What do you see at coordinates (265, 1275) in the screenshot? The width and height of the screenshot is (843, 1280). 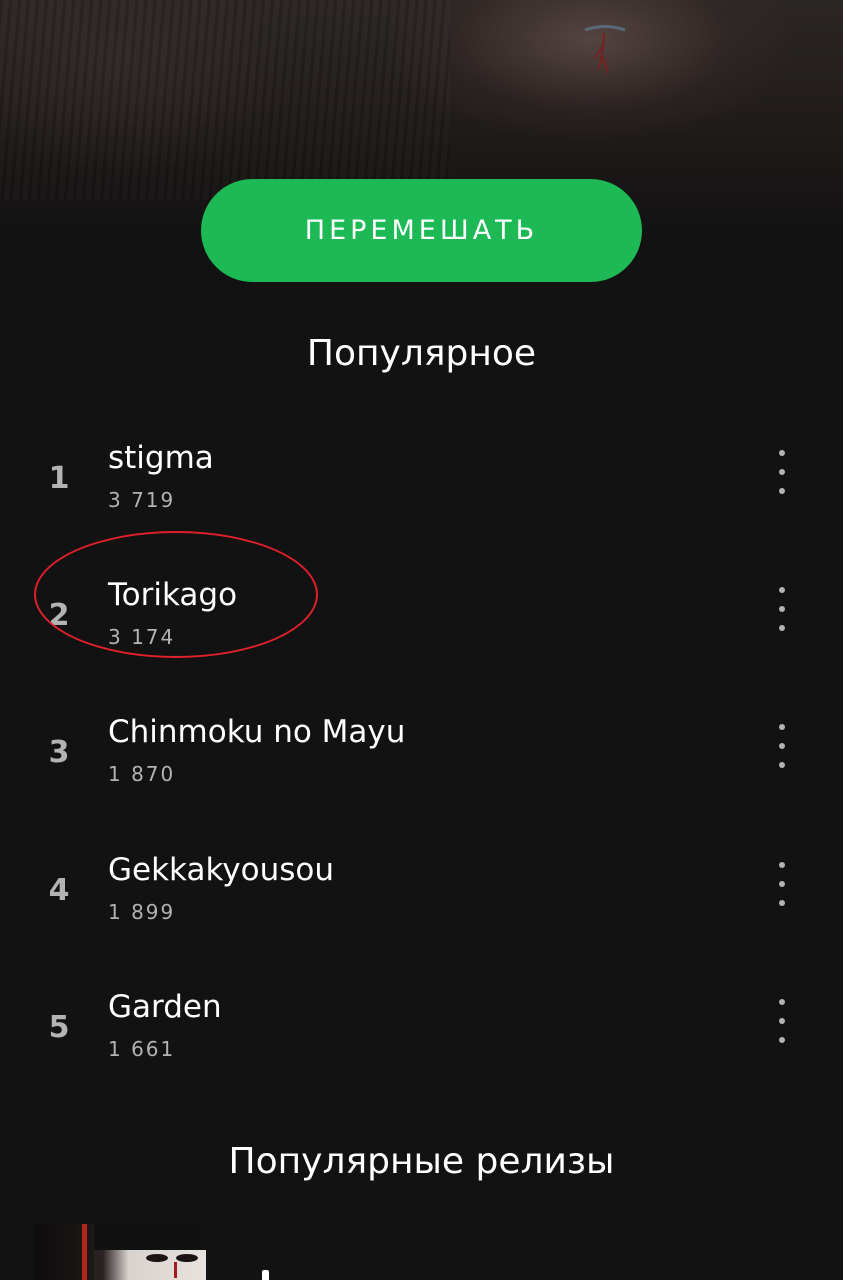 I see `release-title-fragment` at bounding box center [265, 1275].